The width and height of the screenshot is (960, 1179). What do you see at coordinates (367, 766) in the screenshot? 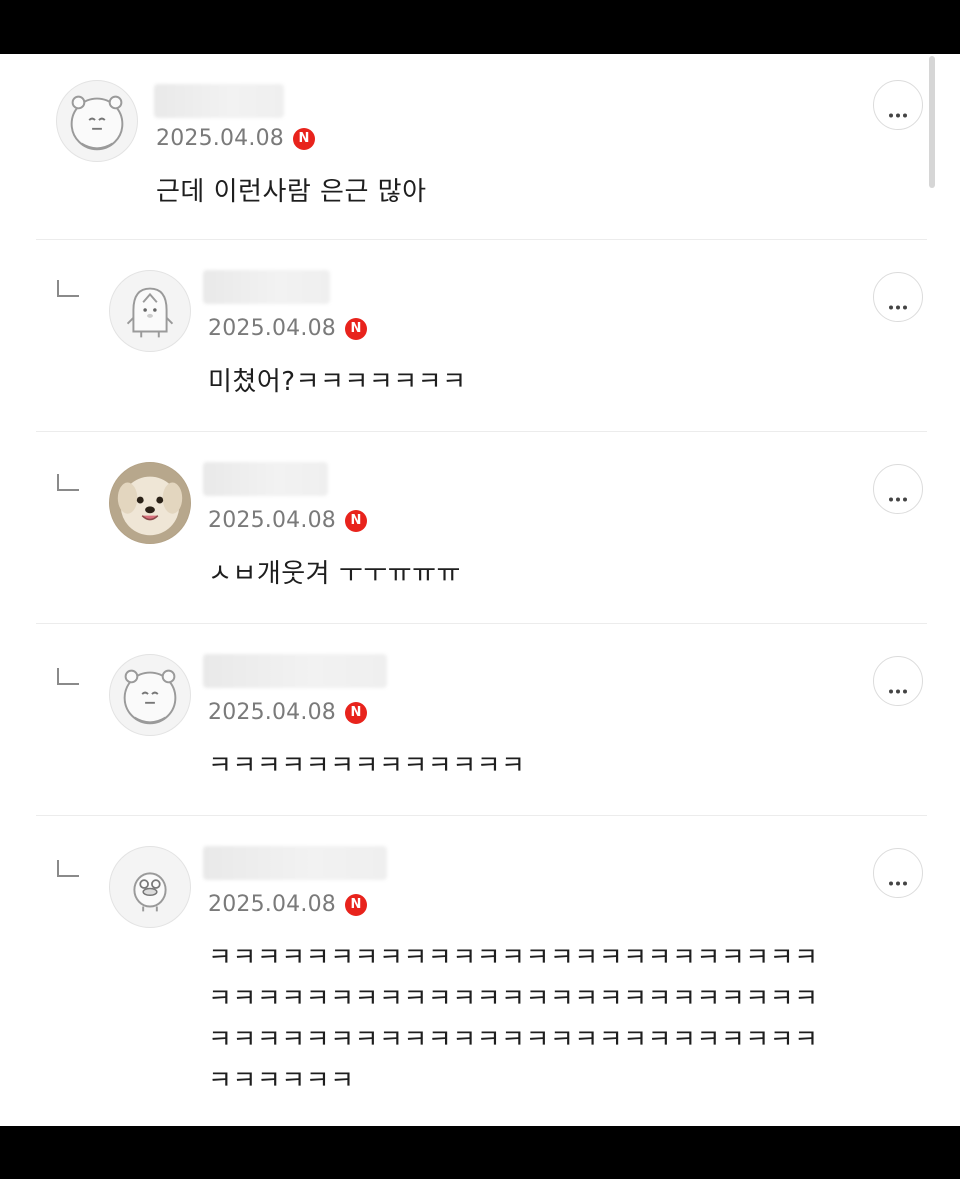
I see `comment-text: ㅋㅋㅋㅋㅋㅋㅋㅋㅋㅋㅋㅋㅋ` at bounding box center [367, 766].